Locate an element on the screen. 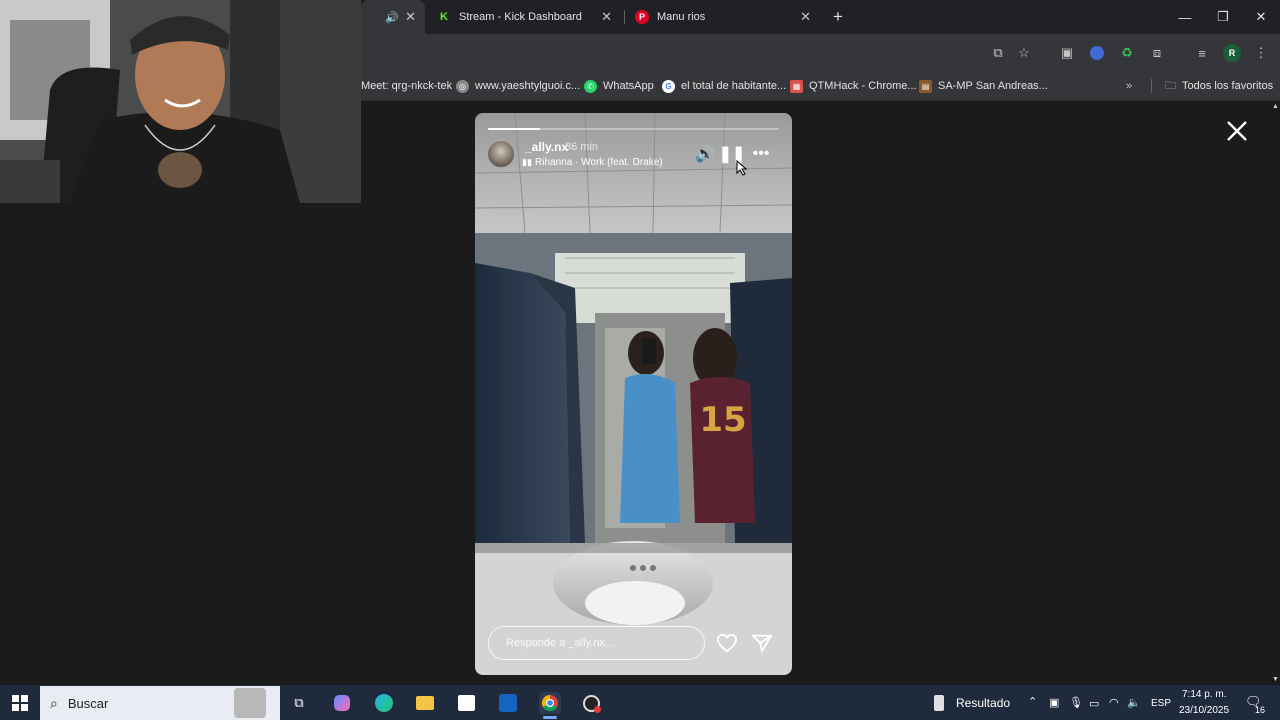 This screenshot has height=720, width=1280. minimize-button: — is located at coordinates (1185, 17).